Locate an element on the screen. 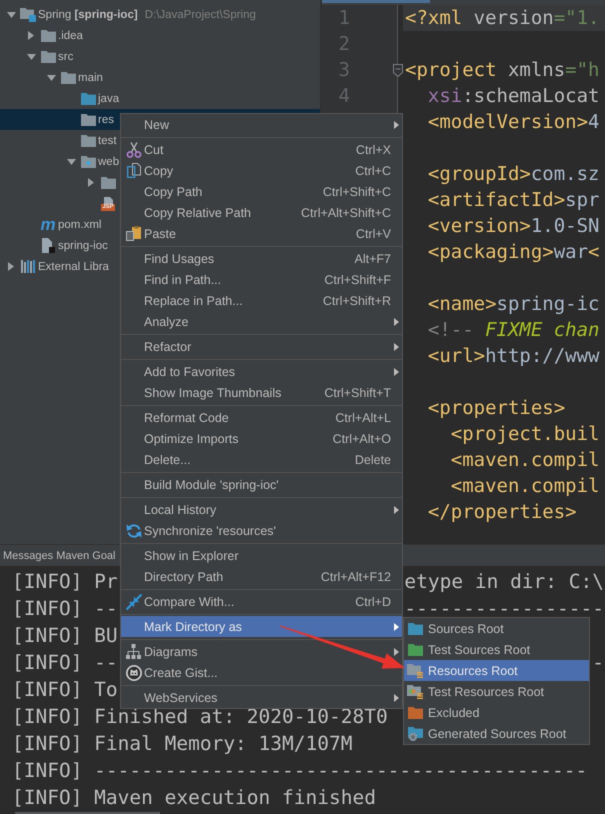  console-line: [INFO] To is located at coordinates (65, 690).